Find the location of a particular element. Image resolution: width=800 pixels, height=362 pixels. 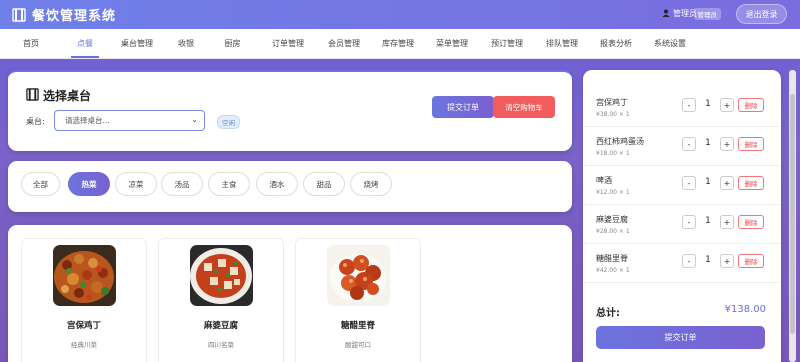

tab-members: 会员管理 is located at coordinates (344, 43).